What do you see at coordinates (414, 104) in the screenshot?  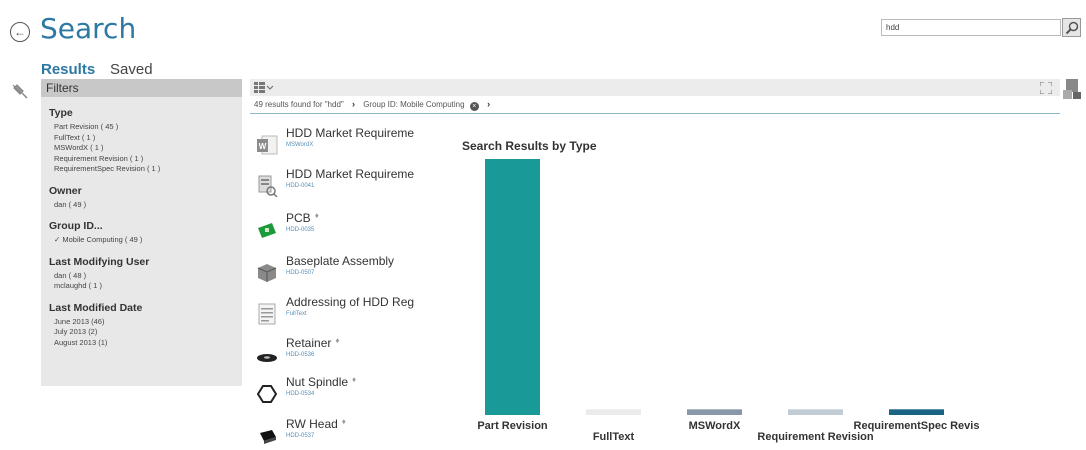 I see `group-filter-crumb: Group ID: Mobile Computing` at bounding box center [414, 104].